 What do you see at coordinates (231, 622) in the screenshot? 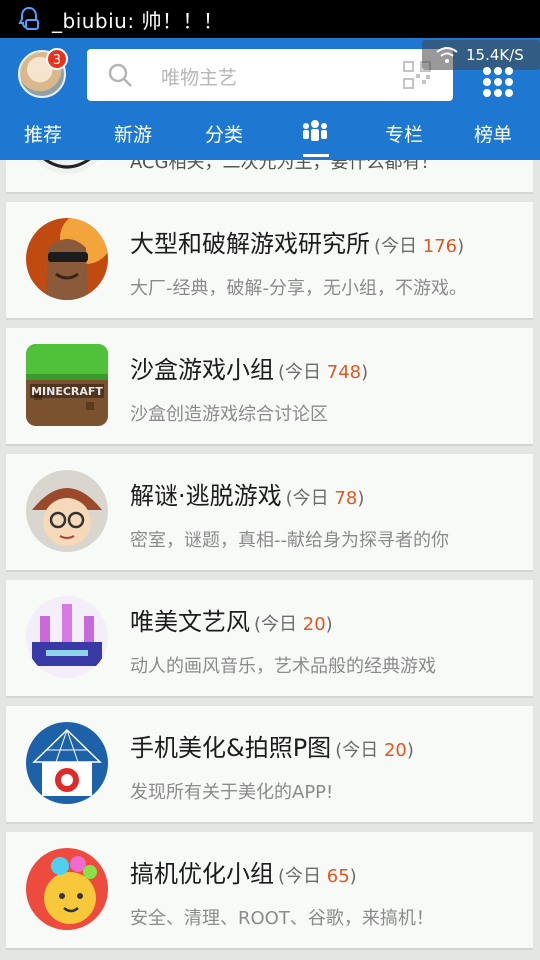
I see `group-title: 唯美文艺风 (今日 20)` at bounding box center [231, 622].